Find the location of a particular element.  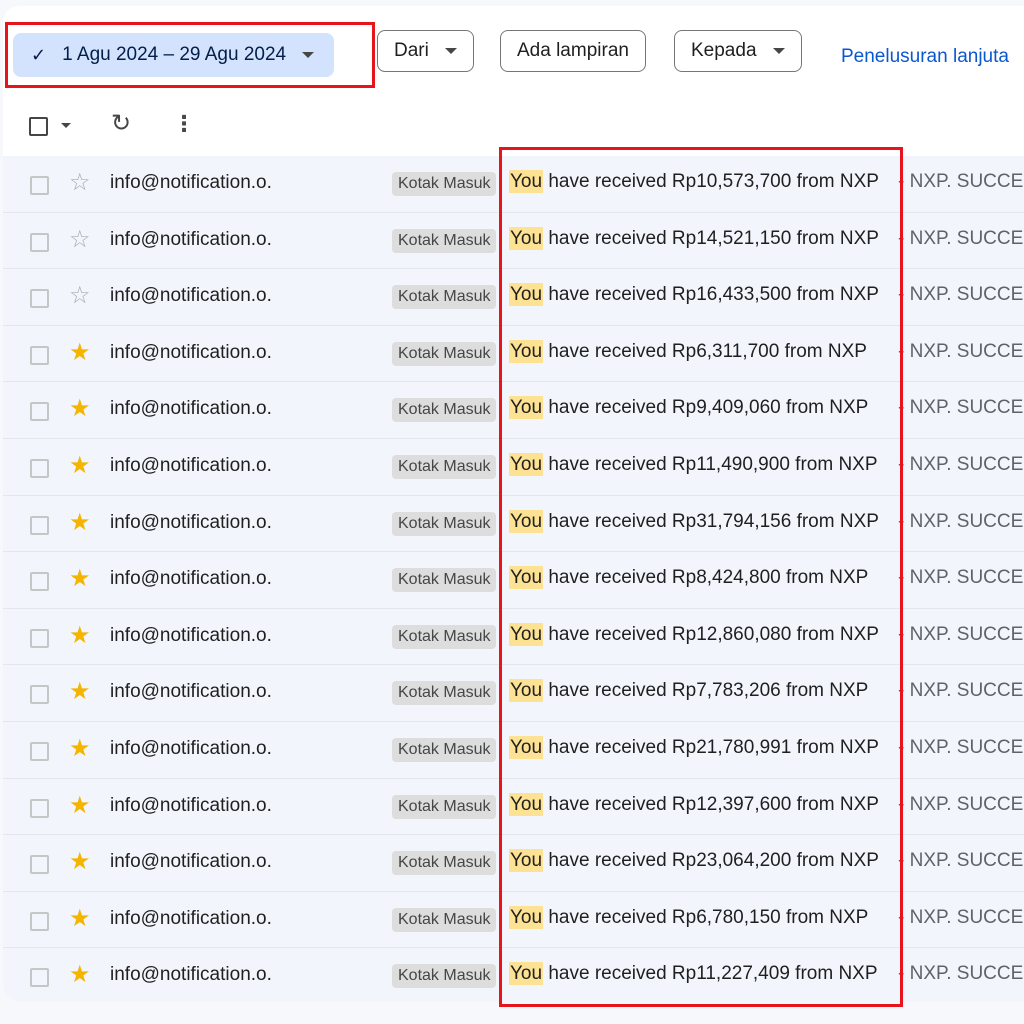

row-subject: You have received Rp12,860,080 from NXP is located at coordinates (694, 634).